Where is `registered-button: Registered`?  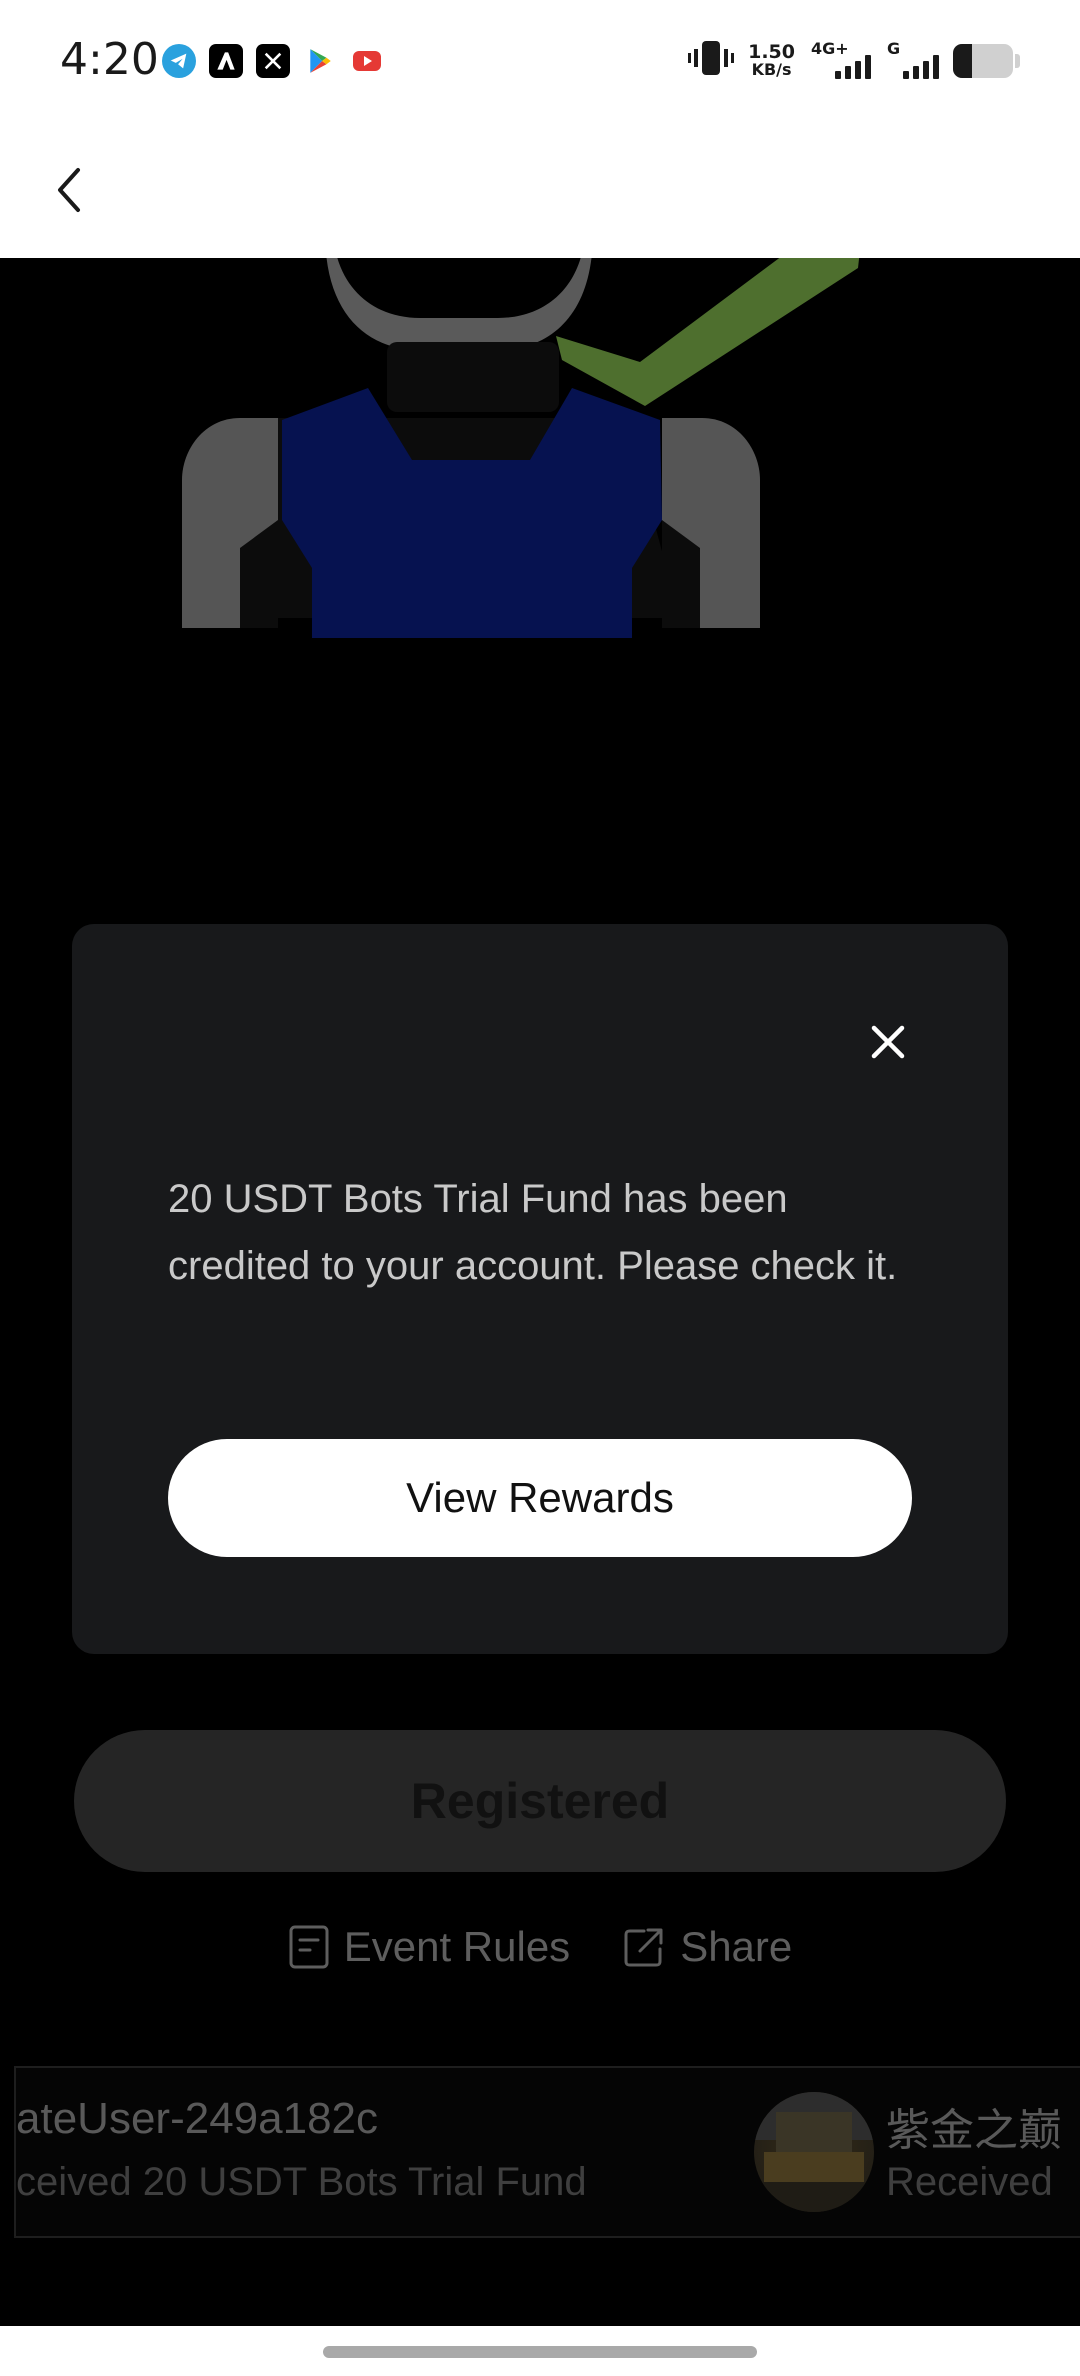 registered-button: Registered is located at coordinates (540, 1801).